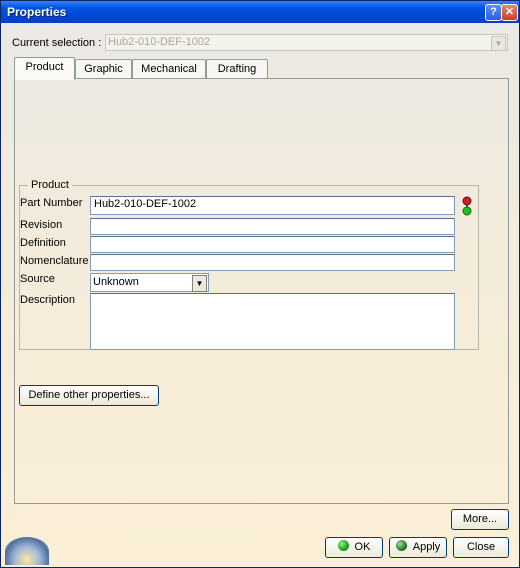 The height and width of the screenshot is (568, 520). What do you see at coordinates (306, 42) in the screenshot?
I see `current-selection-combo: Hub2-010-DEF-1002 ▼` at bounding box center [306, 42].